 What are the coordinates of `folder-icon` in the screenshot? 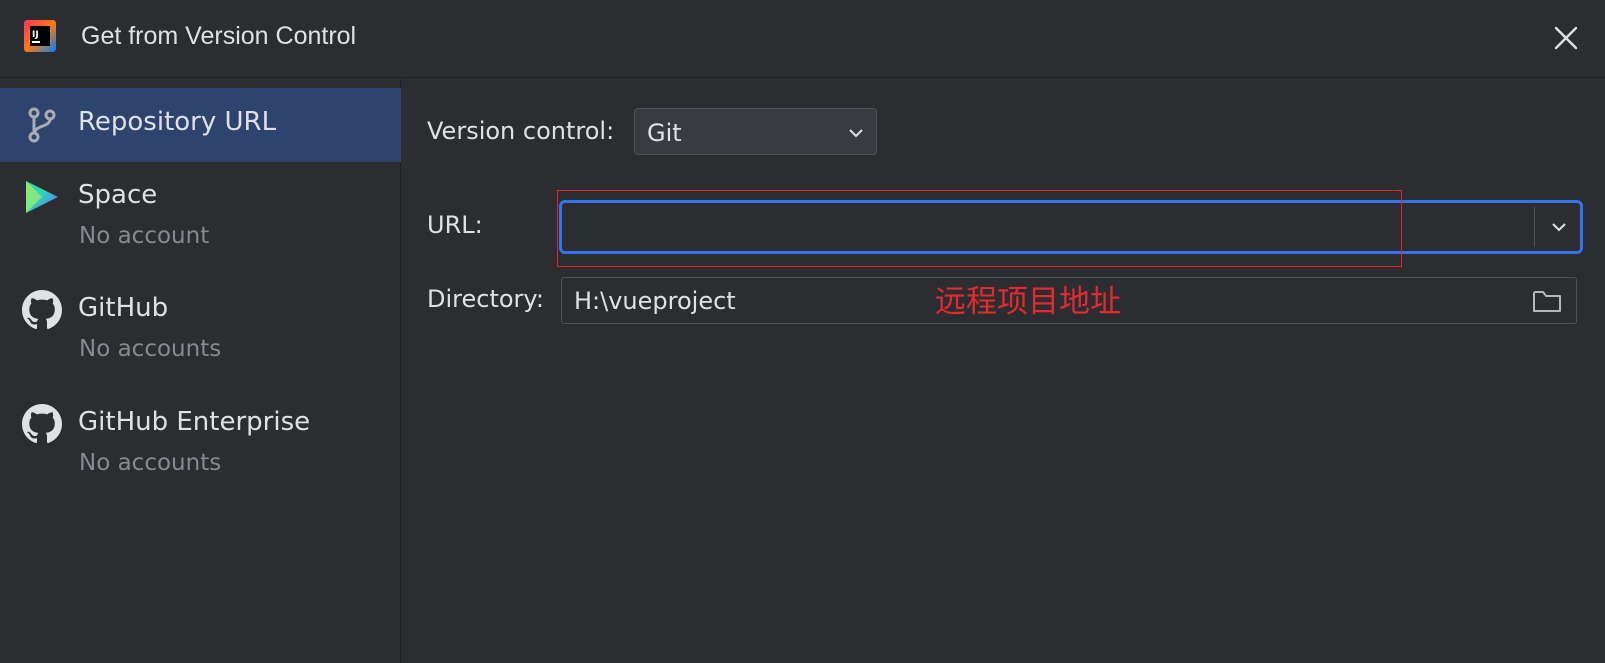 It's located at (1547, 301).